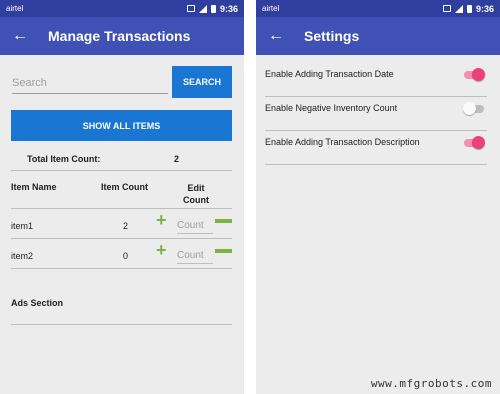 The width and height of the screenshot is (500, 394). Describe the element at coordinates (202, 82) in the screenshot. I see `search-button: SEARCH` at that location.